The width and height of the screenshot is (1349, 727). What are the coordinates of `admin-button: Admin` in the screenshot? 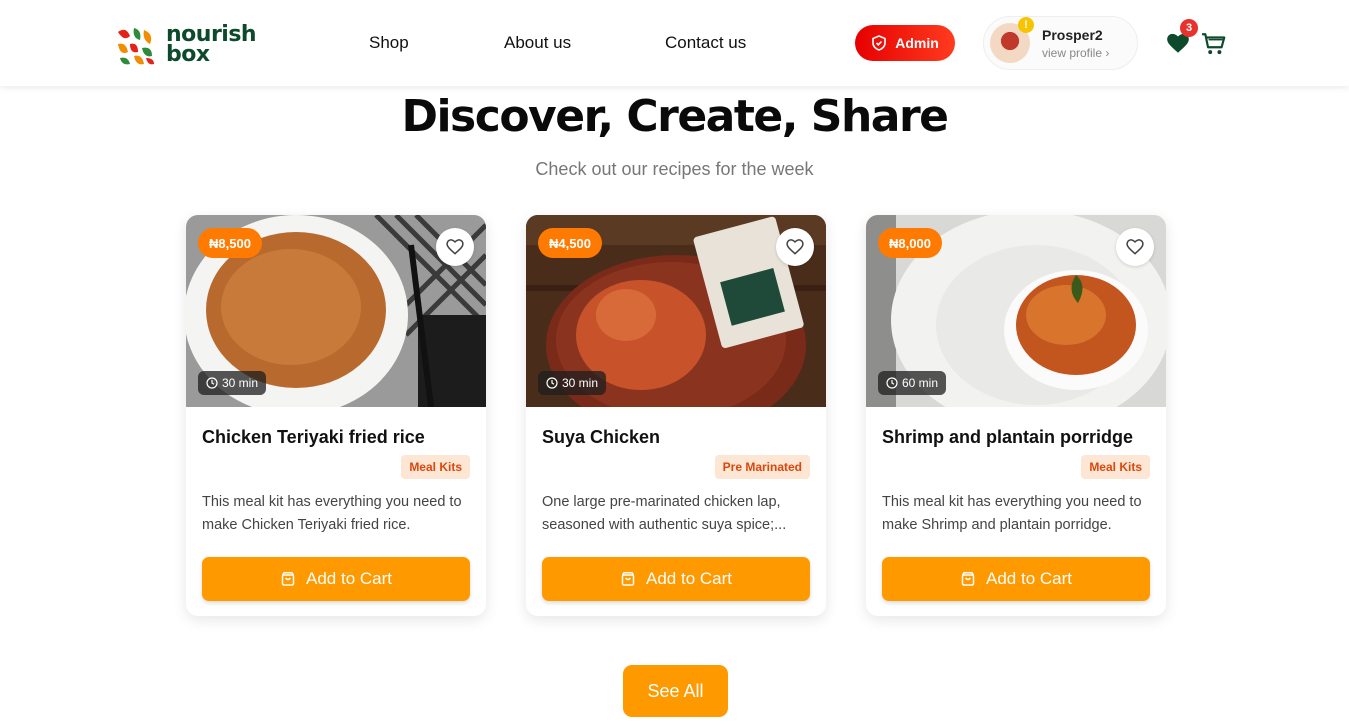 It's located at (905, 43).